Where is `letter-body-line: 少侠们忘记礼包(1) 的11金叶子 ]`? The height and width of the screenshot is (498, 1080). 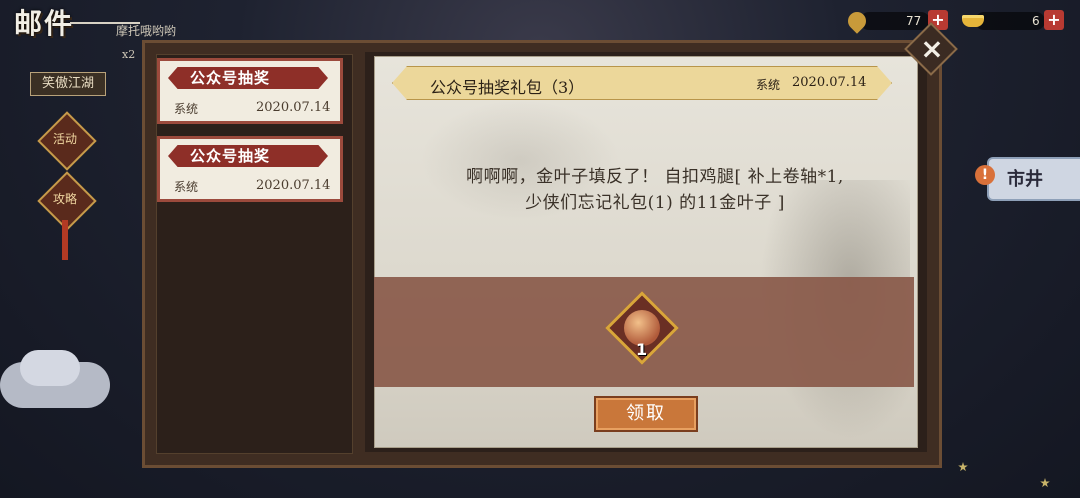
letter-body-line: 少侠们忘记礼包(1) 的11金叶子 ] is located at coordinates (655, 203).